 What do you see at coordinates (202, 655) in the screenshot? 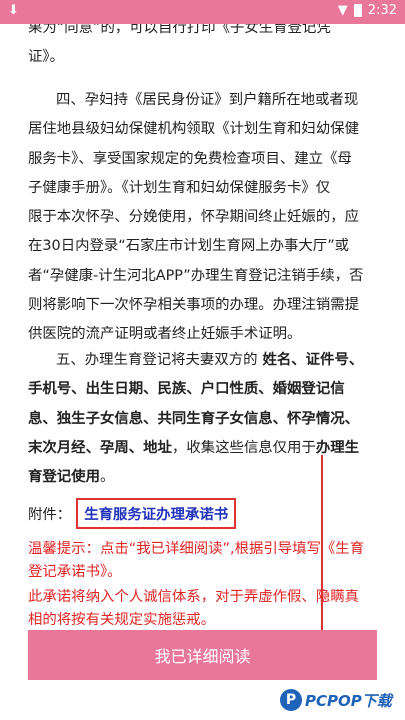
I see `read-confirm-button: 我已详细阅读` at bounding box center [202, 655].